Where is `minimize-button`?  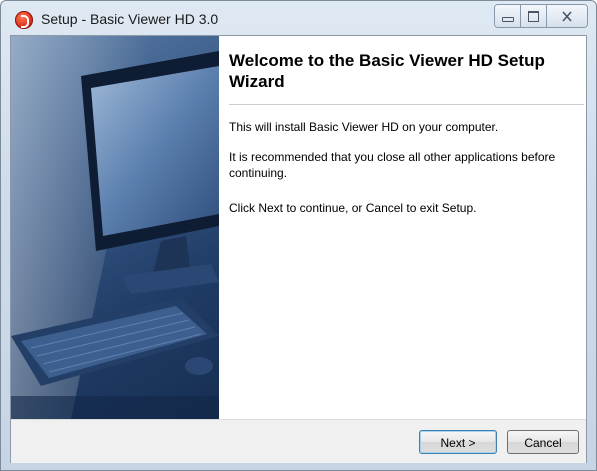
minimize-button is located at coordinates (508, 16).